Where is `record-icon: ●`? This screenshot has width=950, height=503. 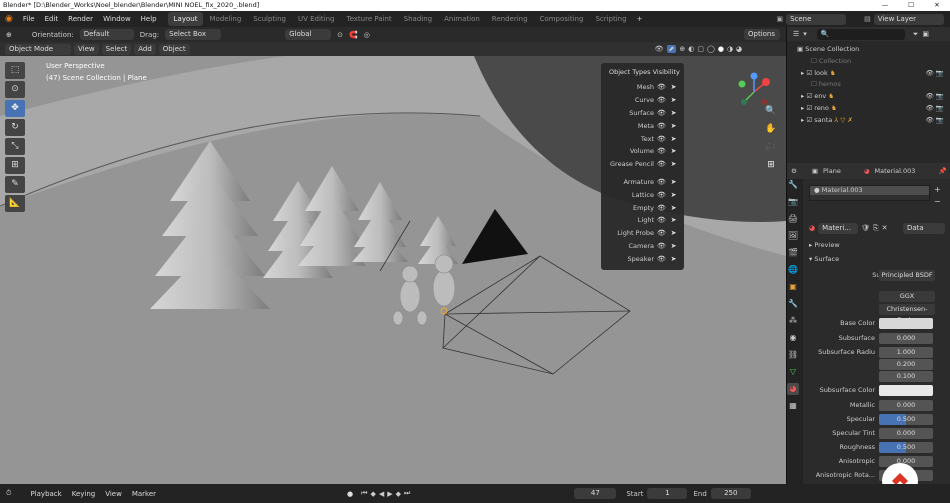
record-icon: ● is located at coordinates (350, 494).